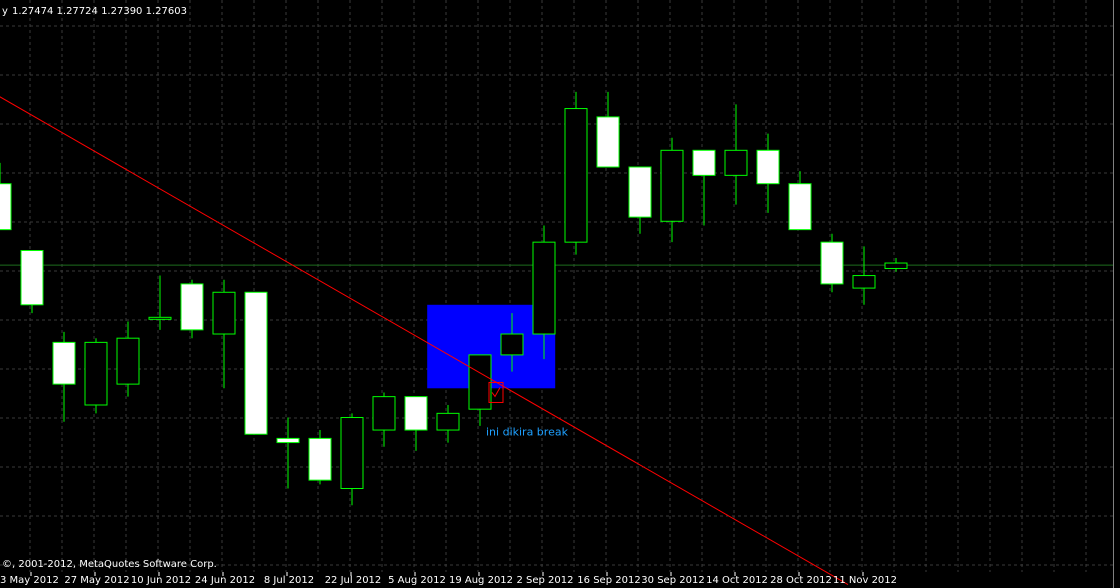 This screenshot has height=588, width=1120. I want to click on ohlc-header: 1.27474 1.27724 1.27390 1.27603, so click(99, 11).